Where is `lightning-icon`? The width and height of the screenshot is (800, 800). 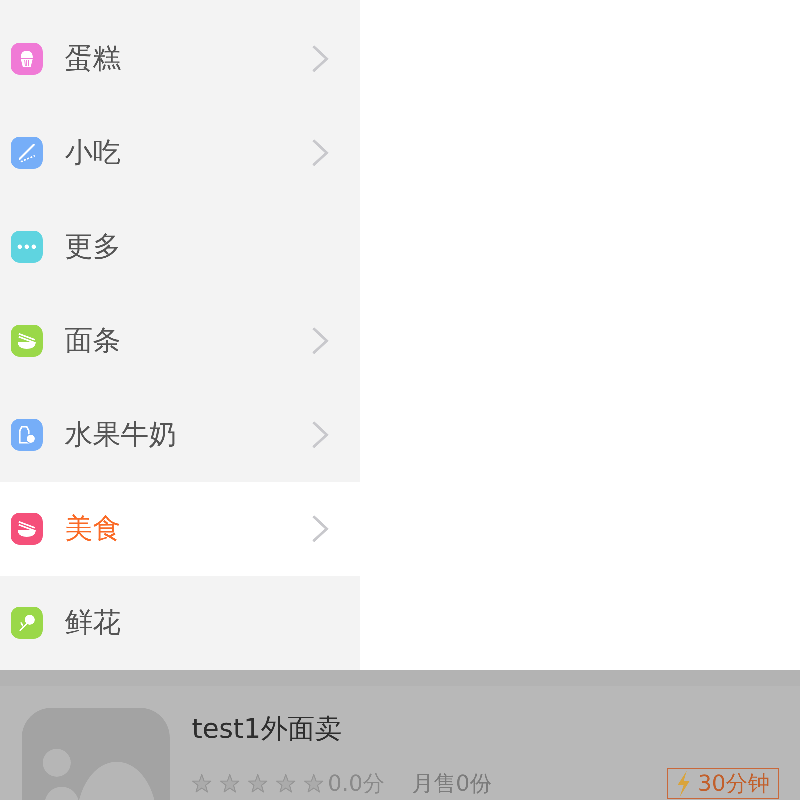
lightning-icon is located at coordinates (684, 783).